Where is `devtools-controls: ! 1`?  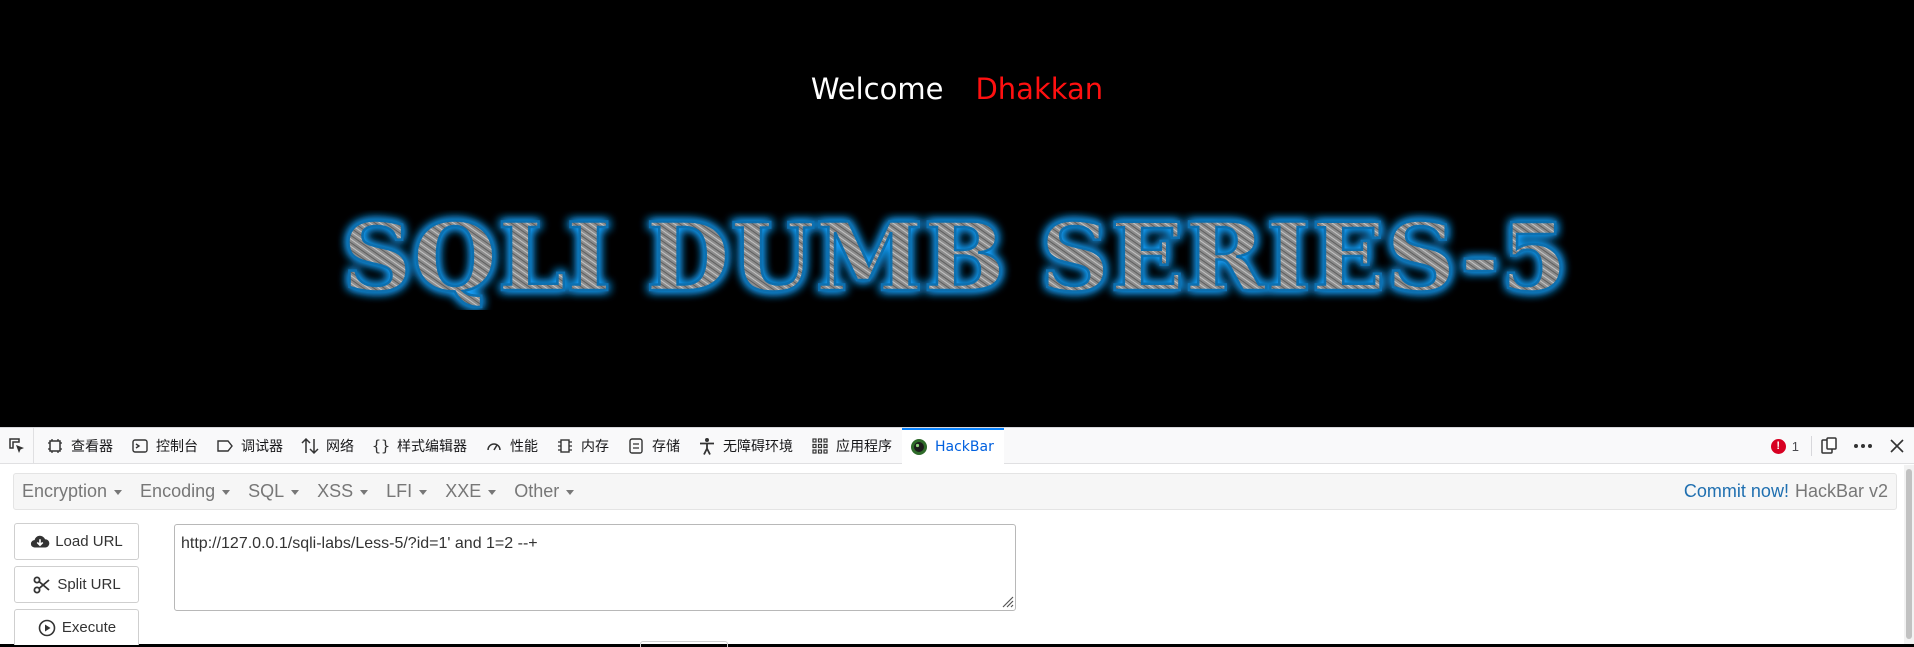
devtools-controls: ! 1 is located at coordinates (1838, 446).